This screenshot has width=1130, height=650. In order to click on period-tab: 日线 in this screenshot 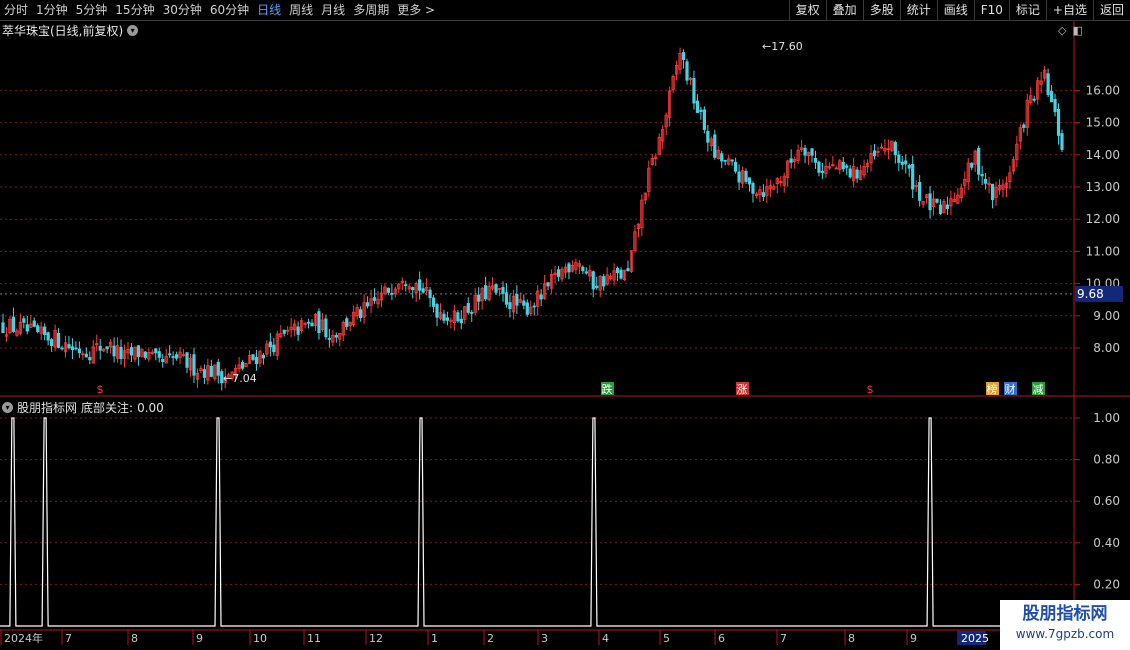, I will do `click(269, 10)`.